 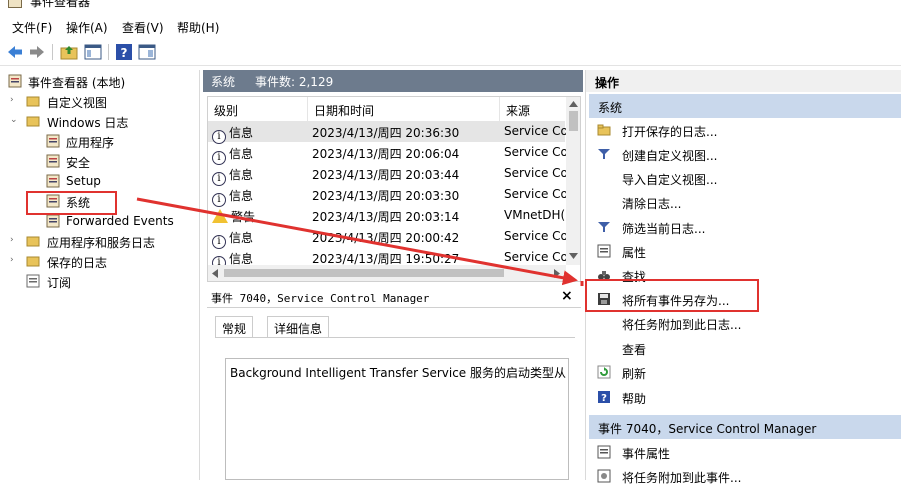 What do you see at coordinates (99, 181) in the screenshot?
I see `tree-item-setup: Setup` at bounding box center [99, 181].